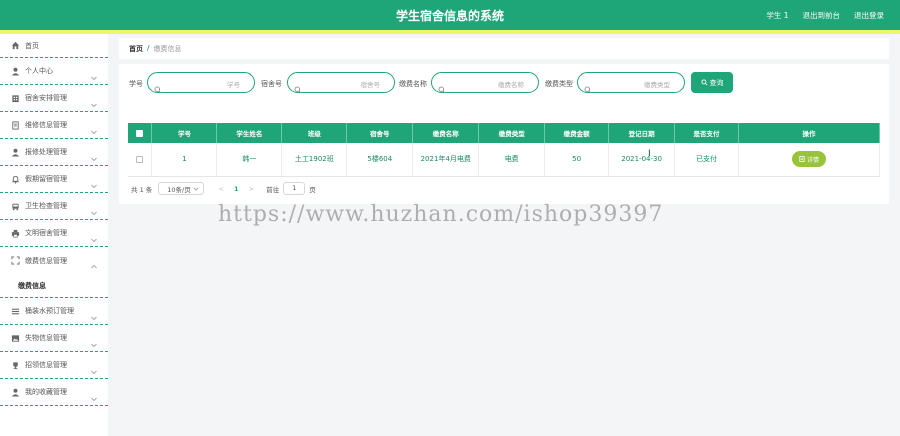 This screenshot has width=900, height=436. Describe the element at coordinates (15, 233) in the screenshot. I see `printer-icon` at that location.